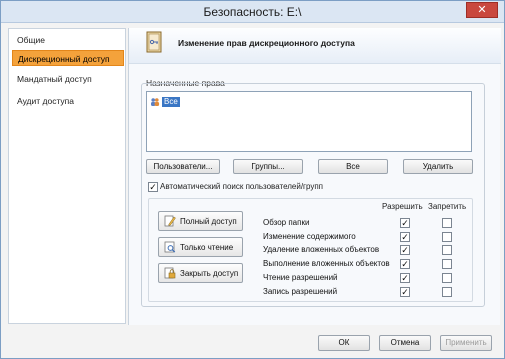 The height and width of the screenshot is (359, 505). Describe the element at coordinates (300, 291) in the screenshot. I see `perm-label-write-perms: Запись разрешений` at that location.